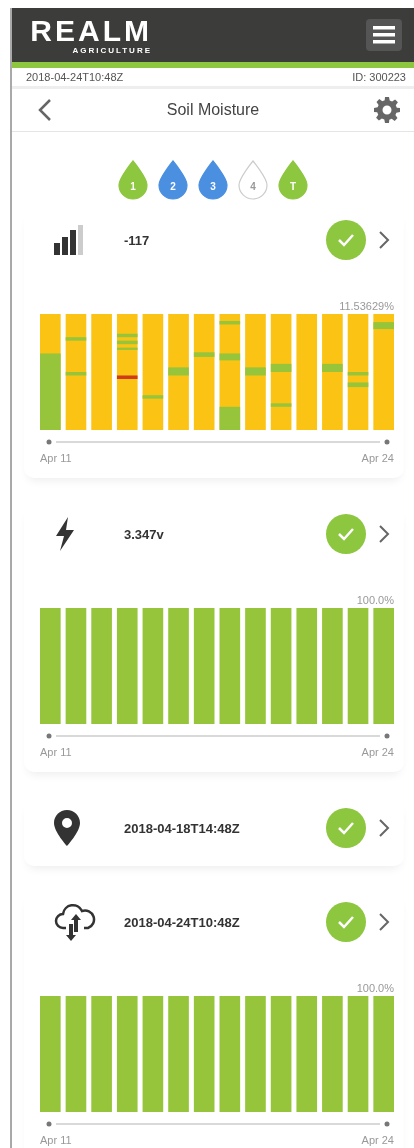 Image resolution: width=414 pixels, height=1148 pixels. What do you see at coordinates (137, 240) in the screenshot?
I see `metric-value: -117` at bounding box center [137, 240].